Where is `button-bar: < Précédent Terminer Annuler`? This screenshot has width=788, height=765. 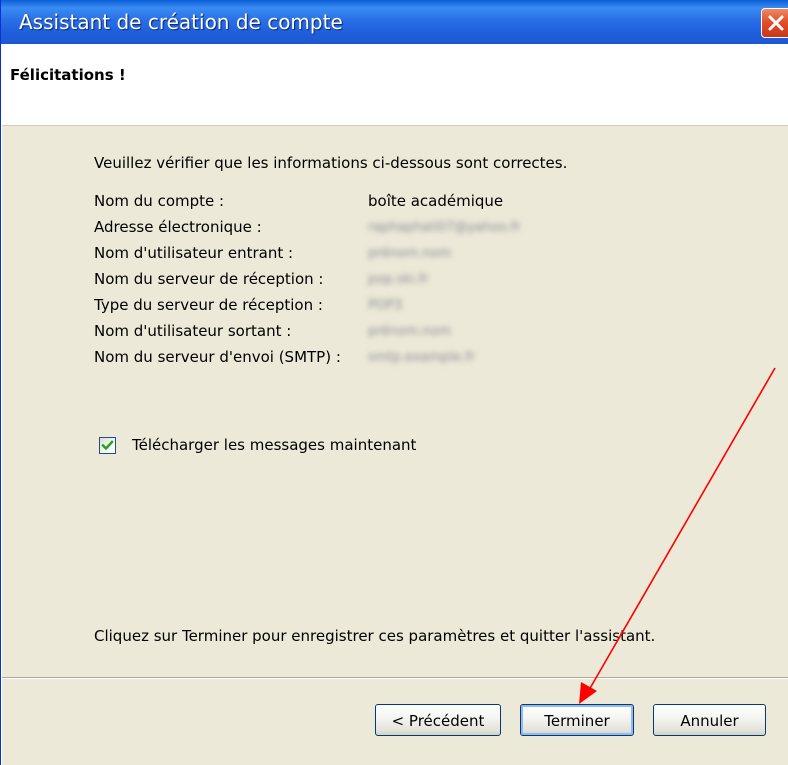 button-bar: < Précédent Terminer Annuler is located at coordinates (395, 722).